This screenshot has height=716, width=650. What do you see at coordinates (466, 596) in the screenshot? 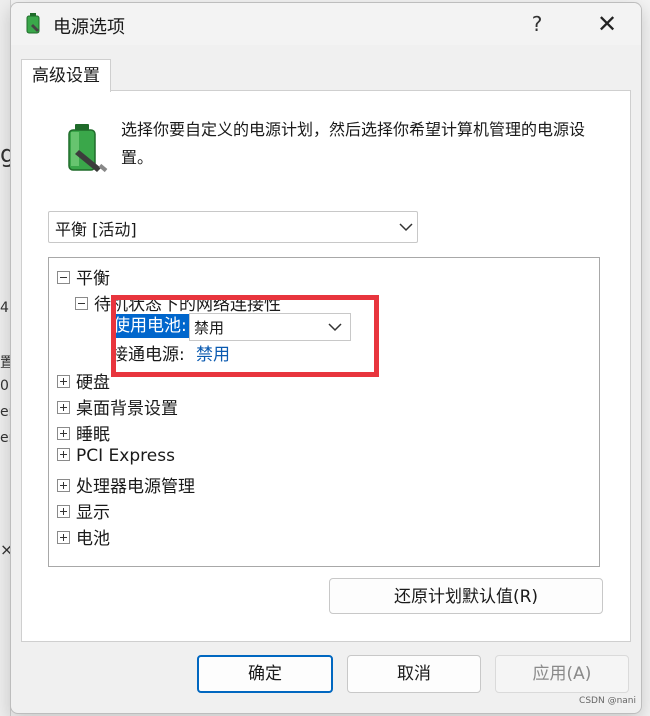
I see `restore-defaults-button: 还原计划默认值(R)` at bounding box center [466, 596].